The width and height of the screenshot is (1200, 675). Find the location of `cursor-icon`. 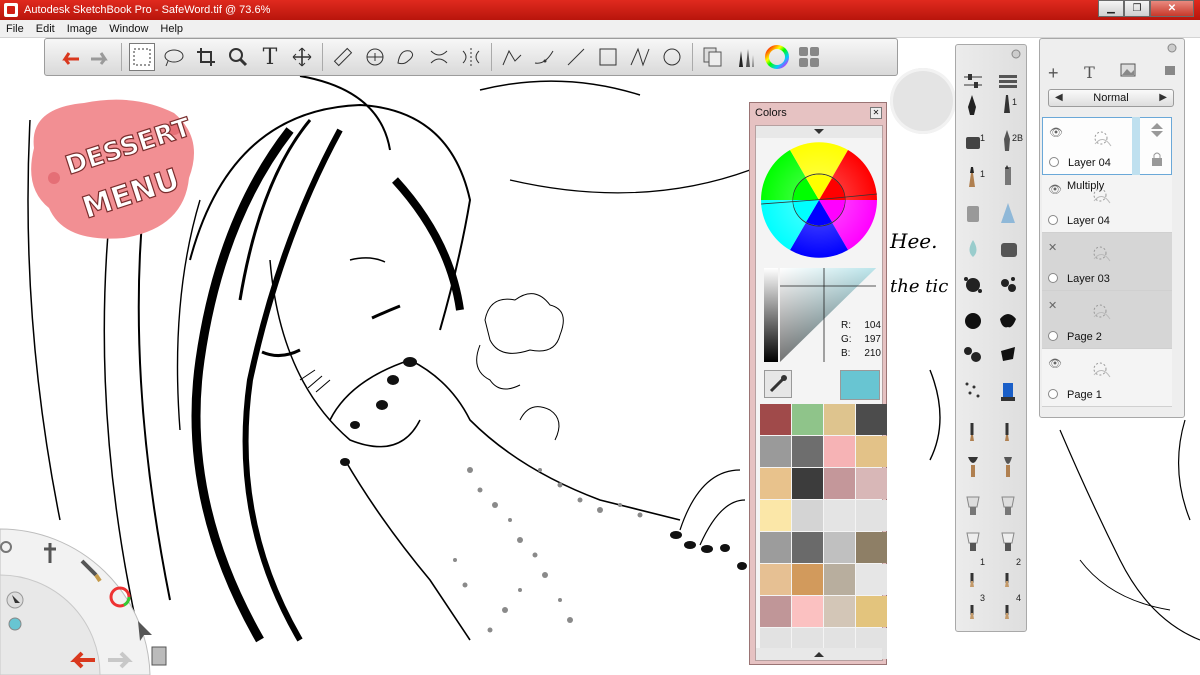

cursor-icon is located at coordinates (15, 600).